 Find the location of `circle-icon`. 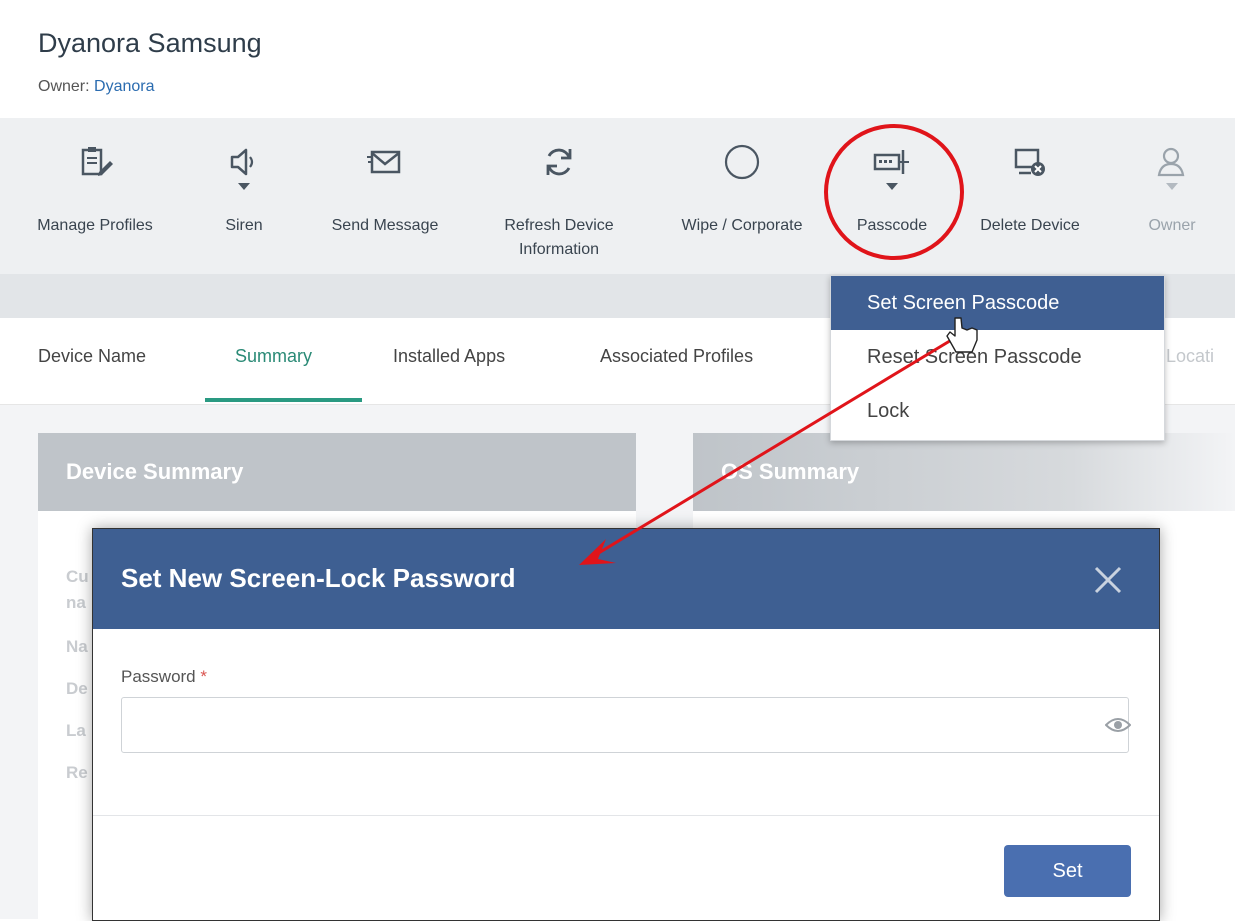

circle-icon is located at coordinates (742, 162).